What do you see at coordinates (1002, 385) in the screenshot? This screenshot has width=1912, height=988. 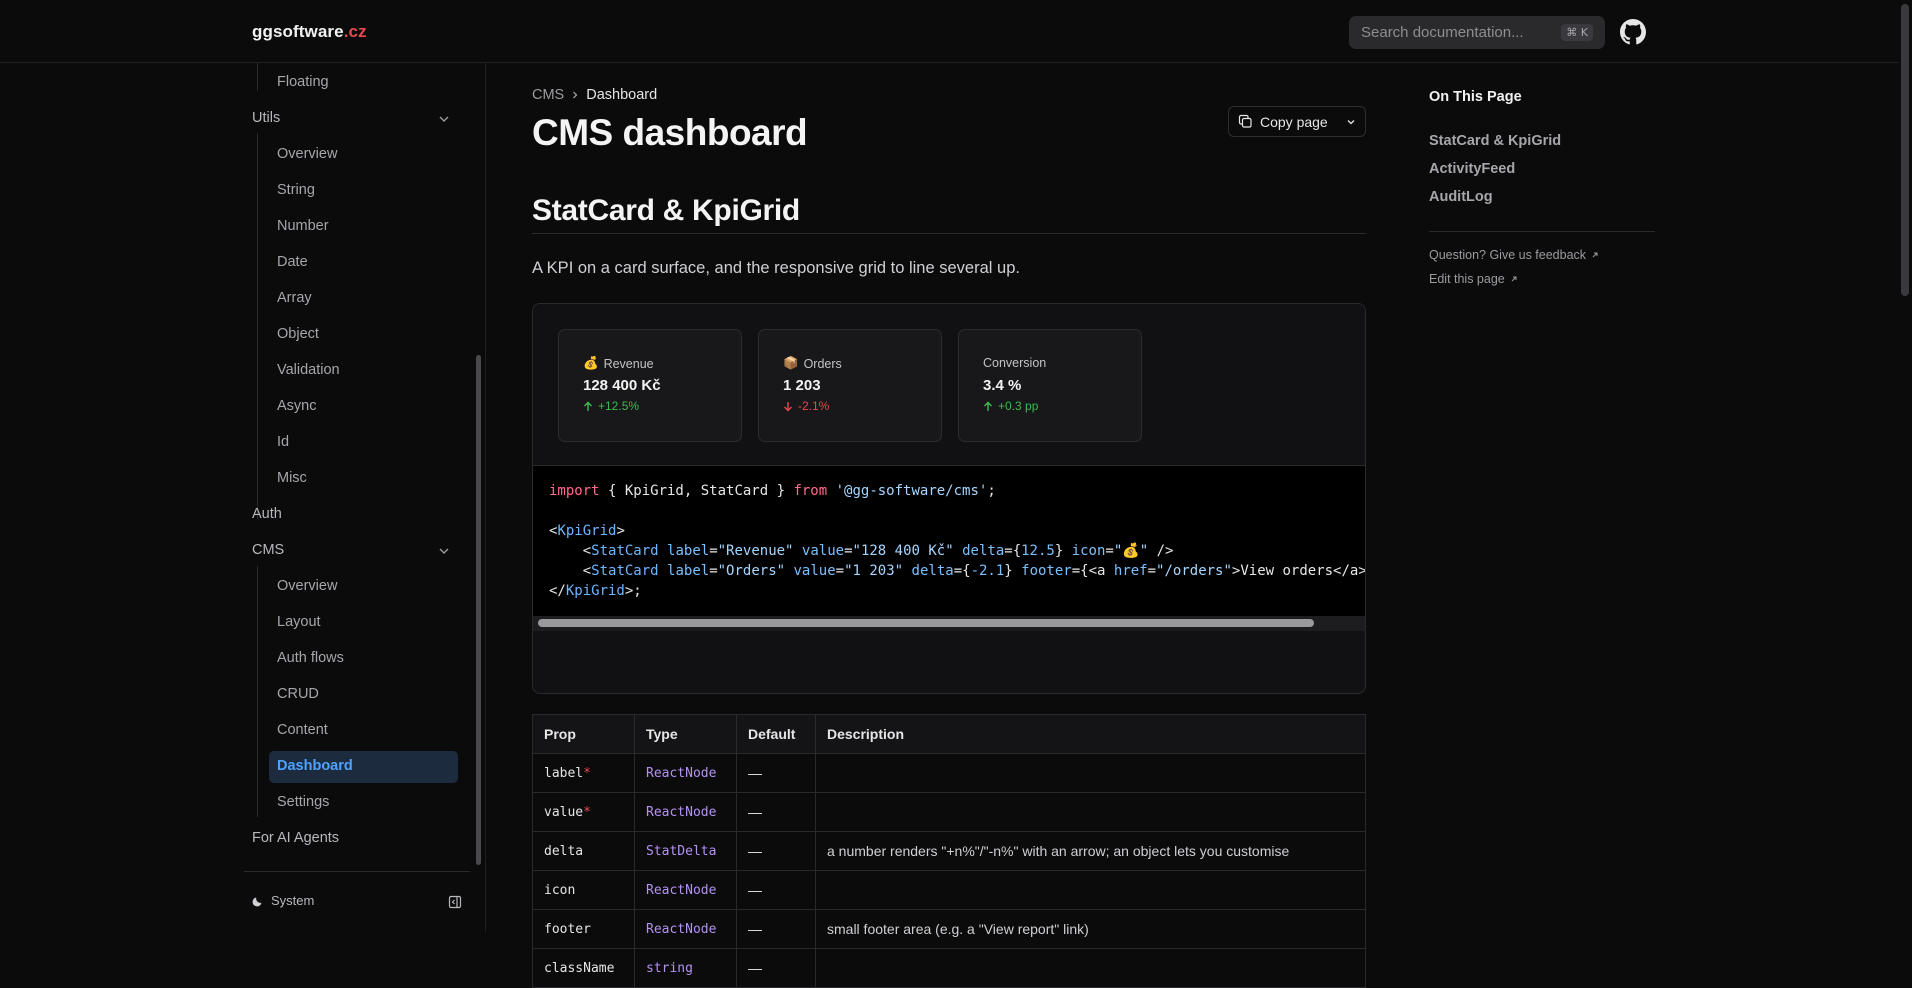 I see `stat-card-value: 3.4 %` at bounding box center [1002, 385].